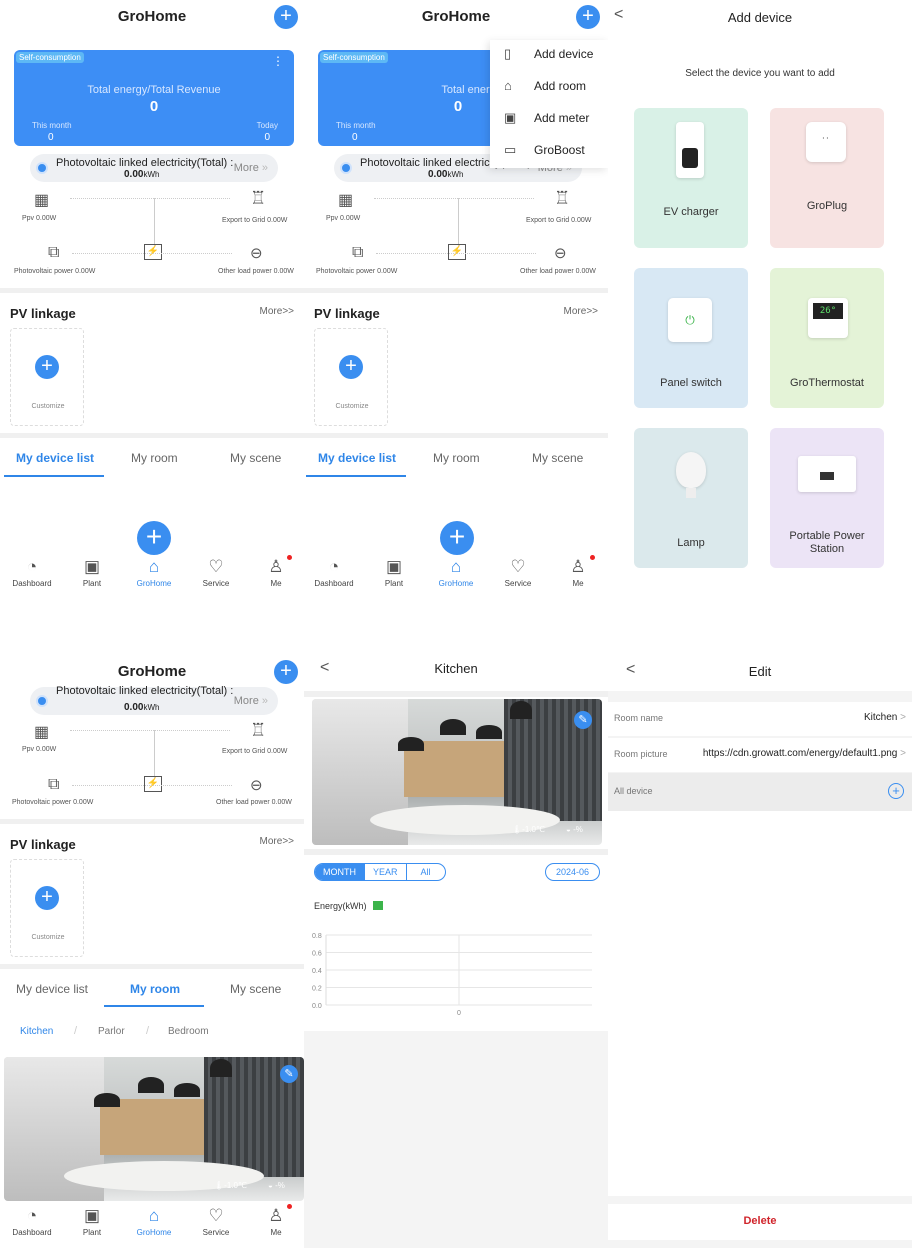  I want to click on x-tick-label: 0, so click(459, 1013).